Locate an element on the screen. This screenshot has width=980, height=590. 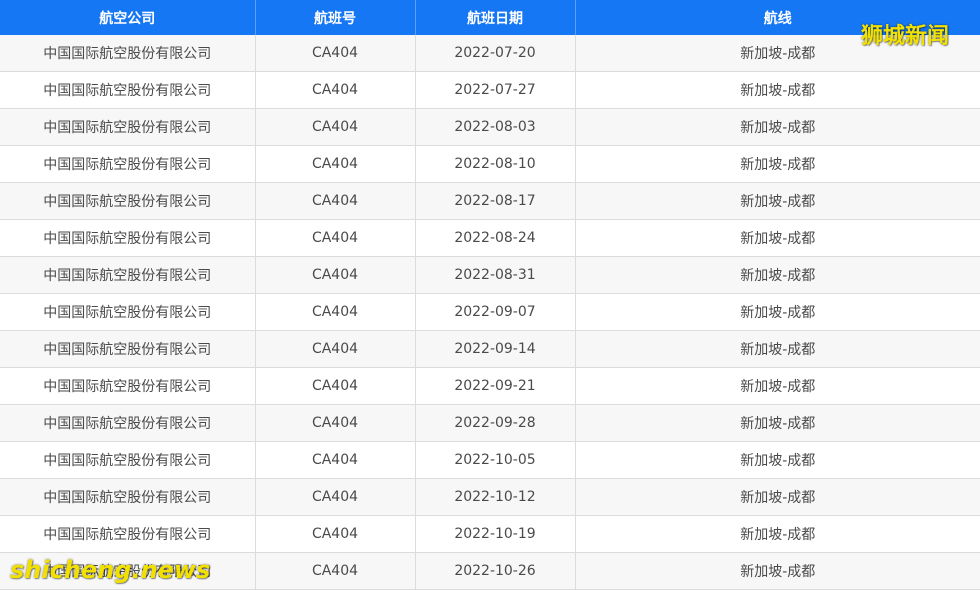
watermark-top-right: 狮城新闻 is located at coordinates (905, 36).